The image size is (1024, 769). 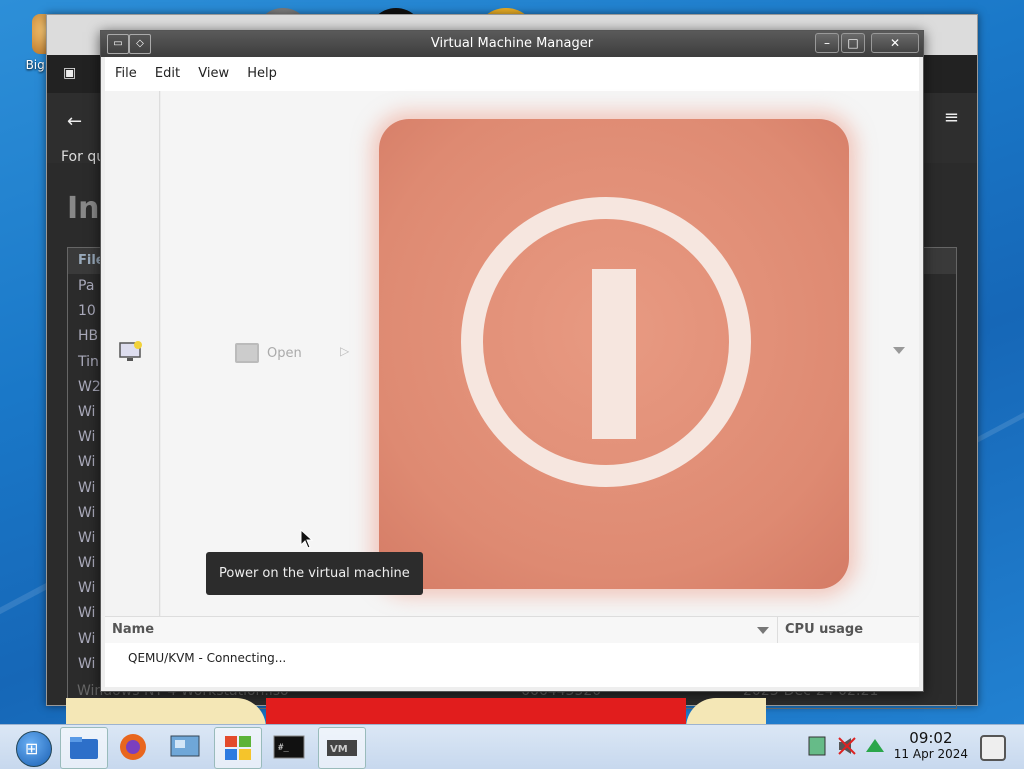 I want to click on maximize-button: □, so click(x=853, y=43).